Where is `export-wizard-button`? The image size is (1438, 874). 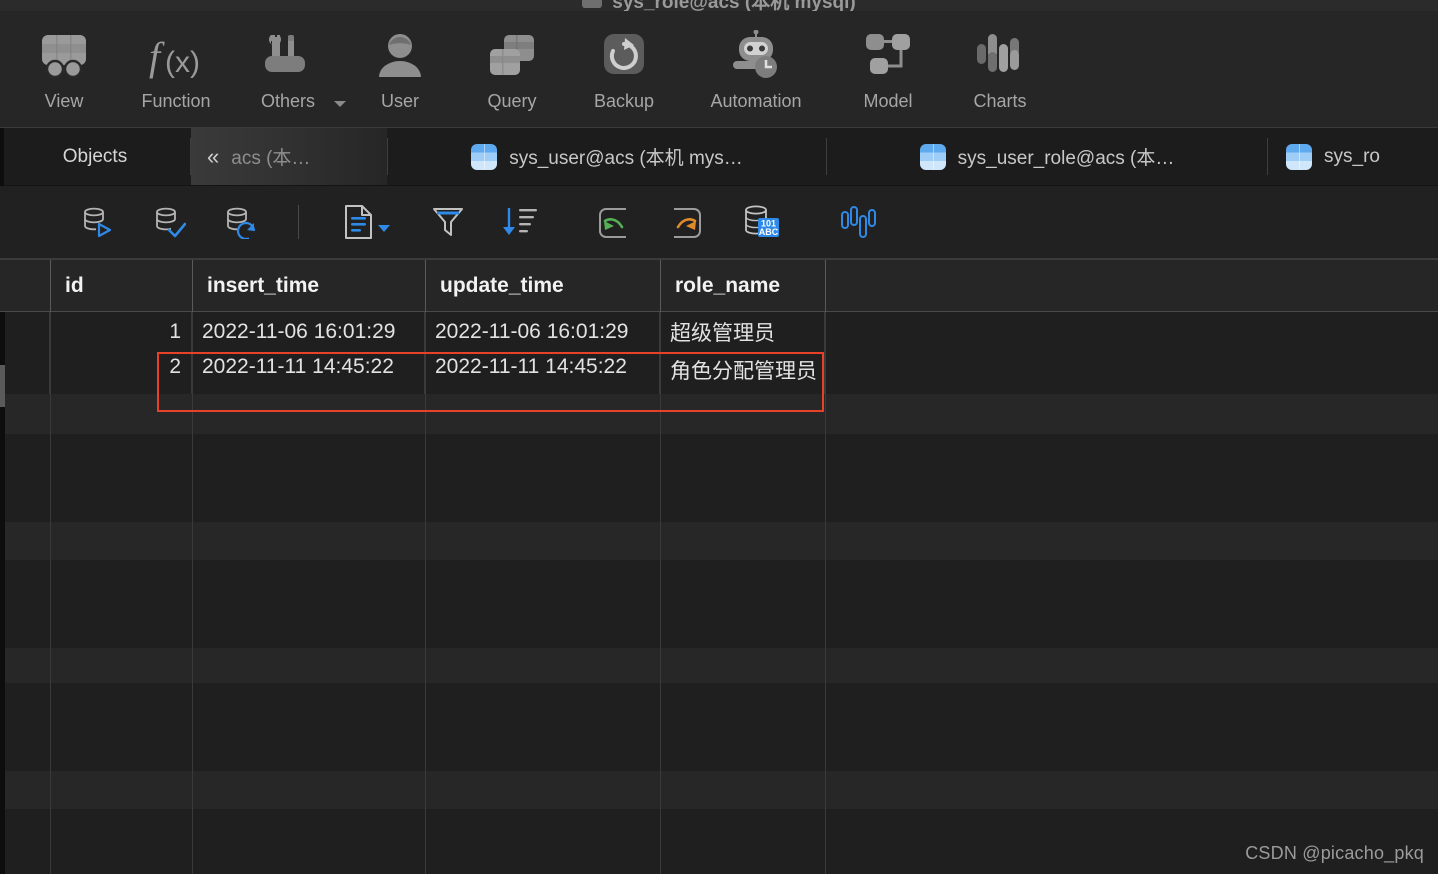
export-wizard-button is located at coordinates (686, 222).